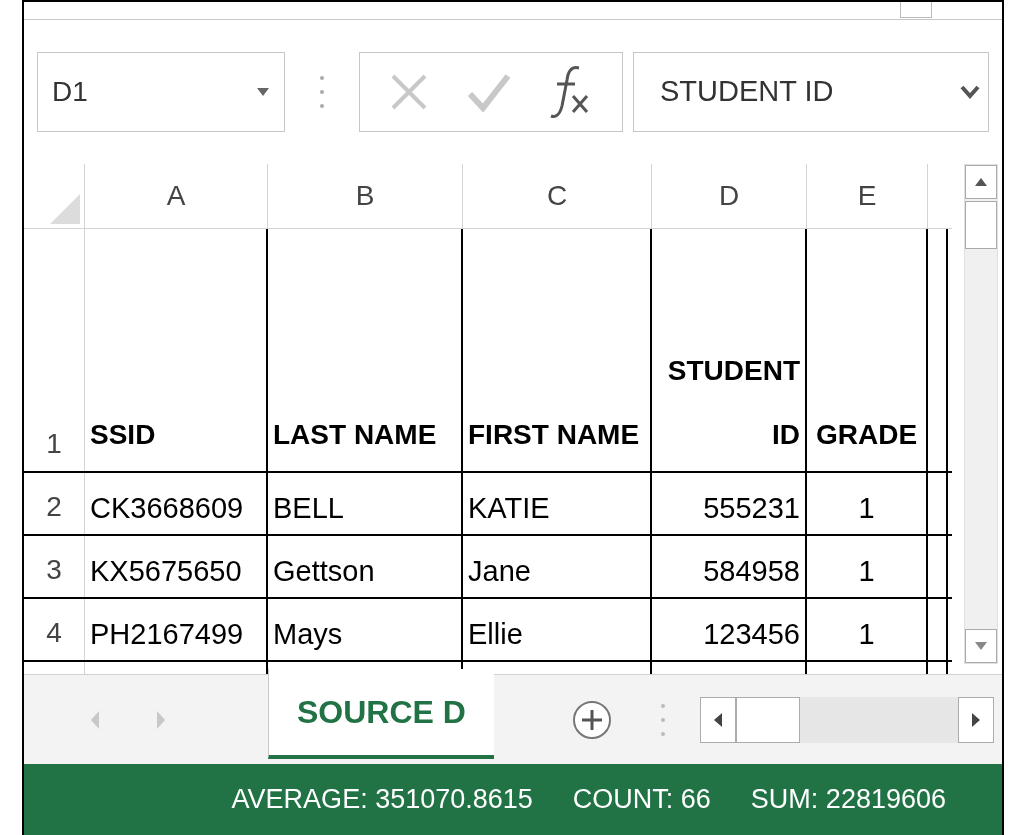 The image size is (1015, 835). Describe the element at coordinates (167, 634) in the screenshot. I see `table-cell-text: PH2167499` at that location.